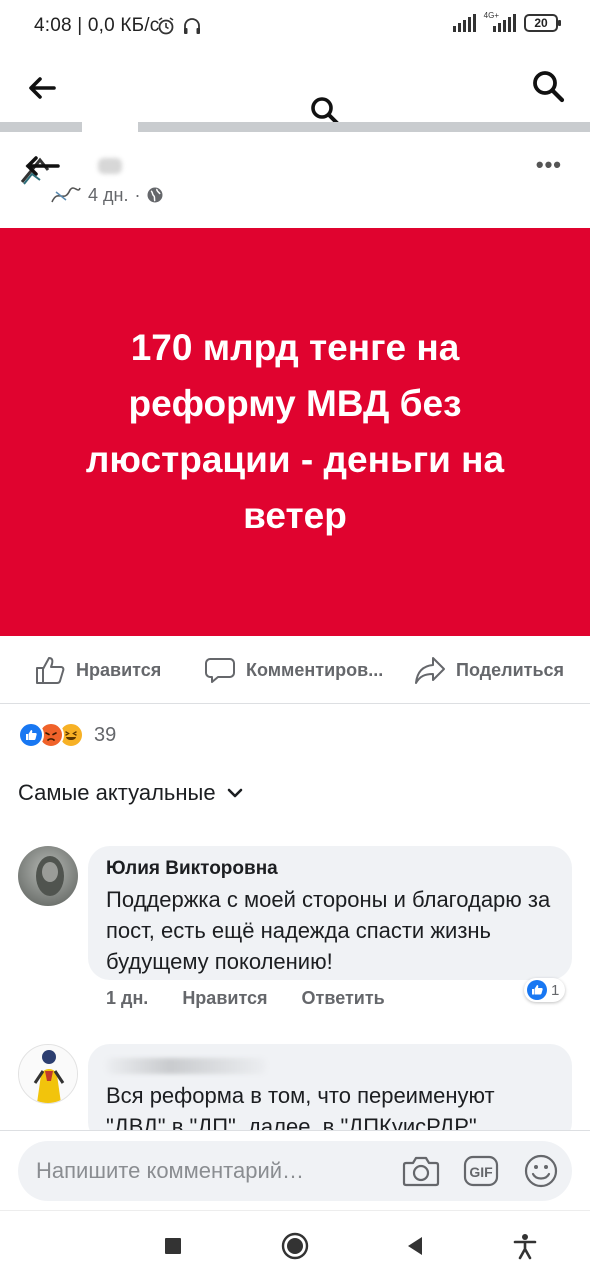 The image size is (590, 1280). What do you see at coordinates (525, 1246) in the screenshot?
I see `accessibility-icon` at bounding box center [525, 1246].